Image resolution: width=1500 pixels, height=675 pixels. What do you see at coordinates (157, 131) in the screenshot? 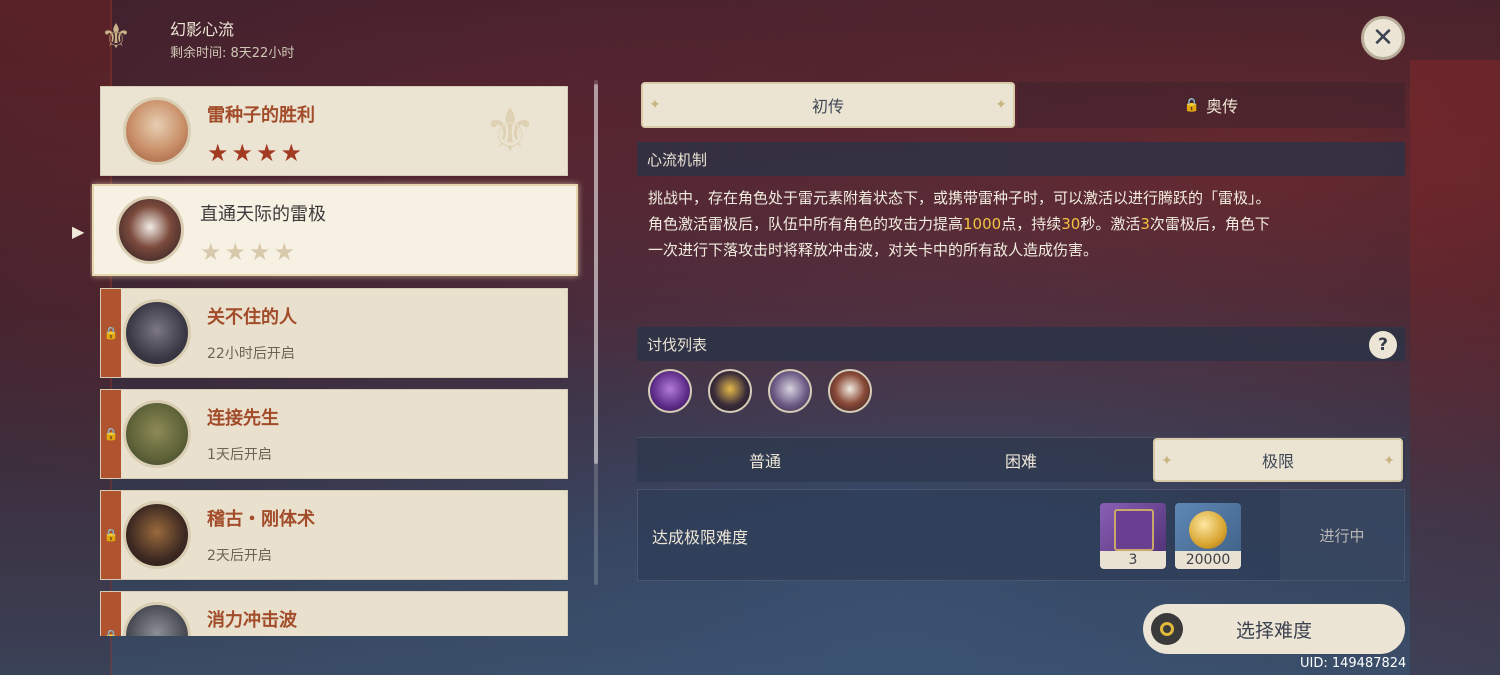
I see `character-avatar` at bounding box center [157, 131].